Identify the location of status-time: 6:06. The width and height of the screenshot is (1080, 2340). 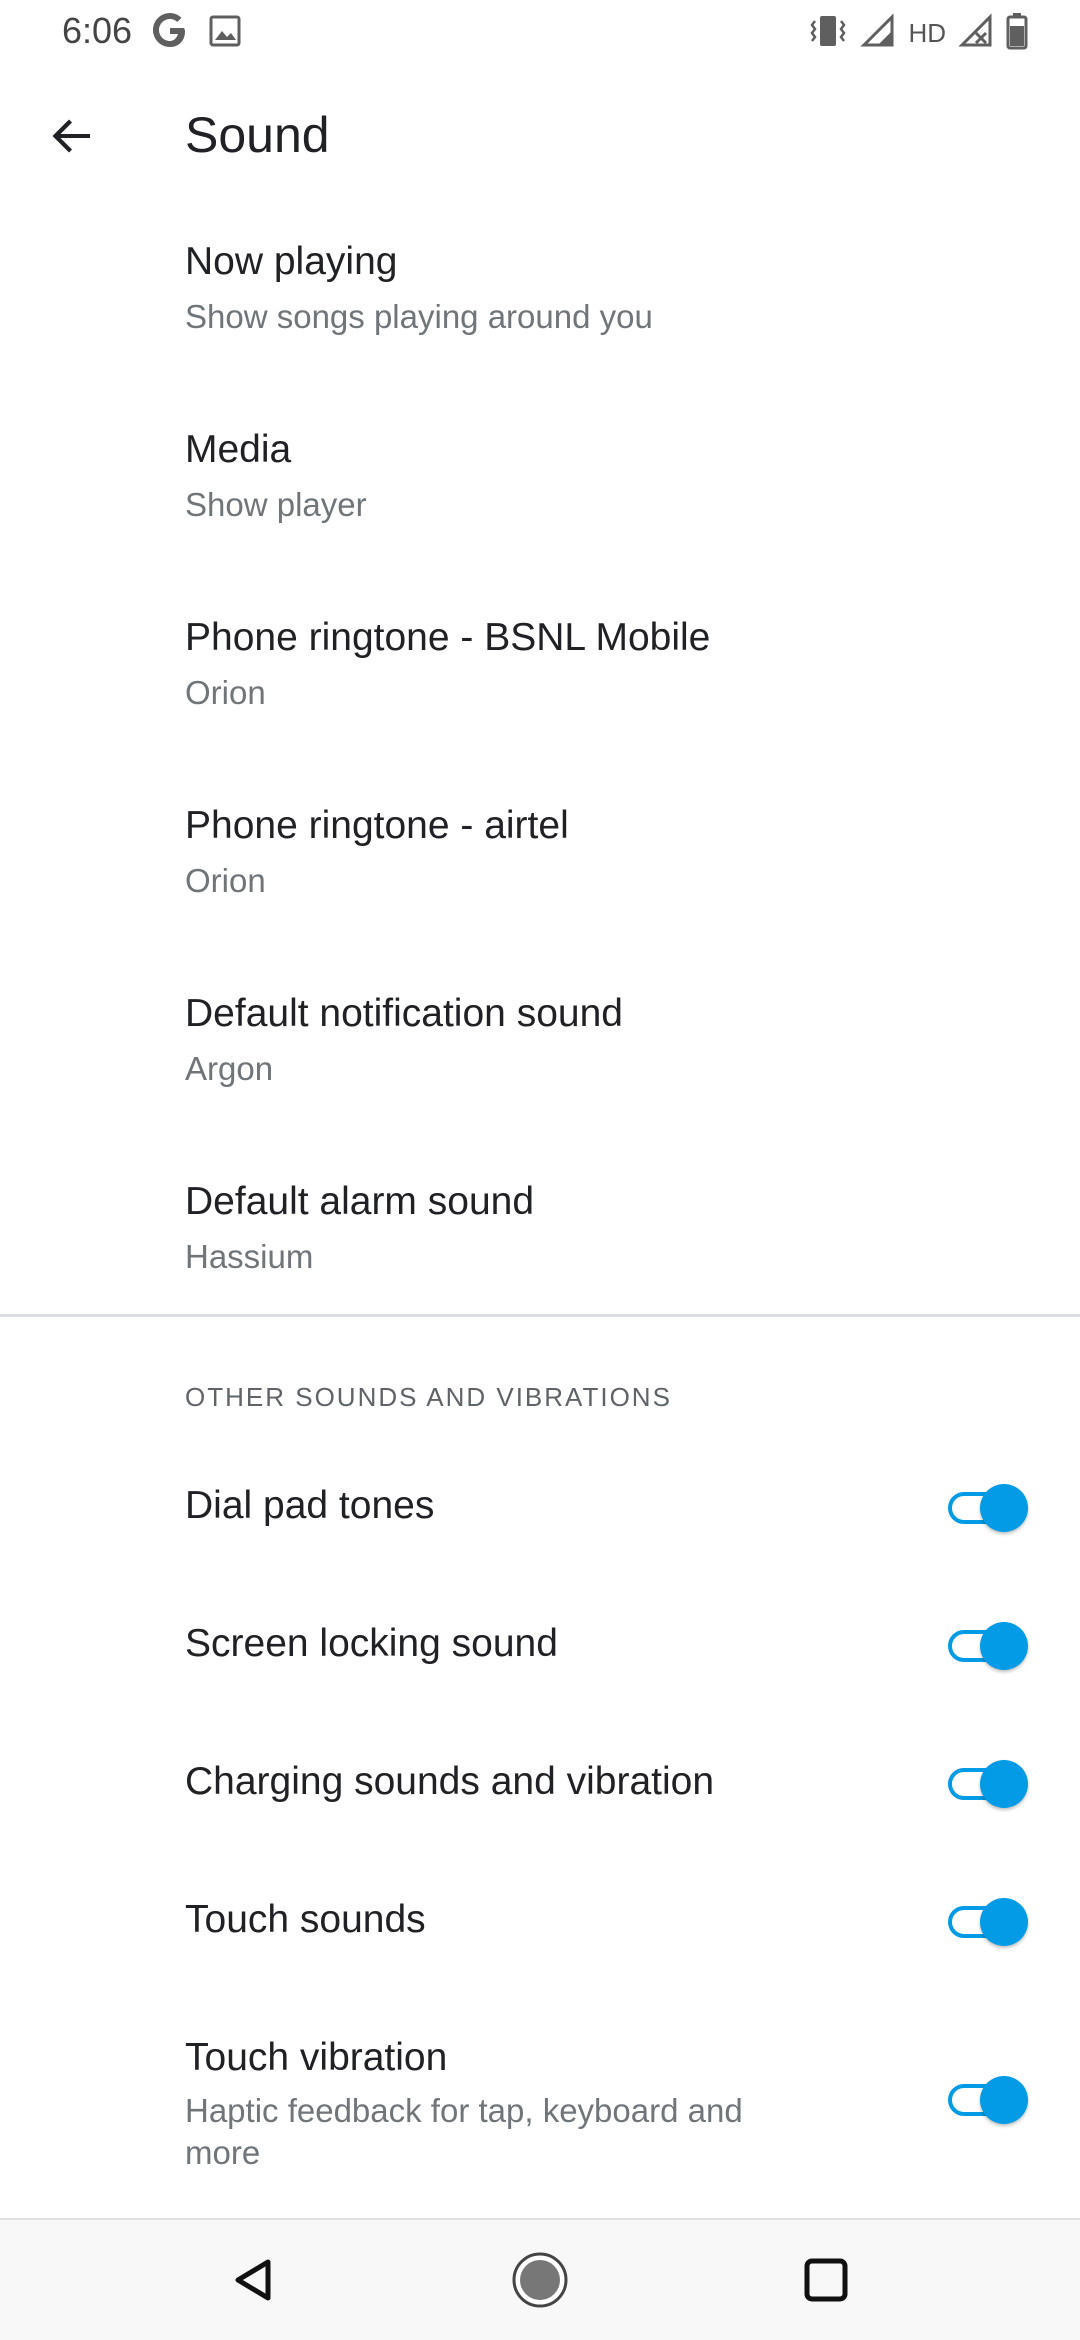
(97, 30).